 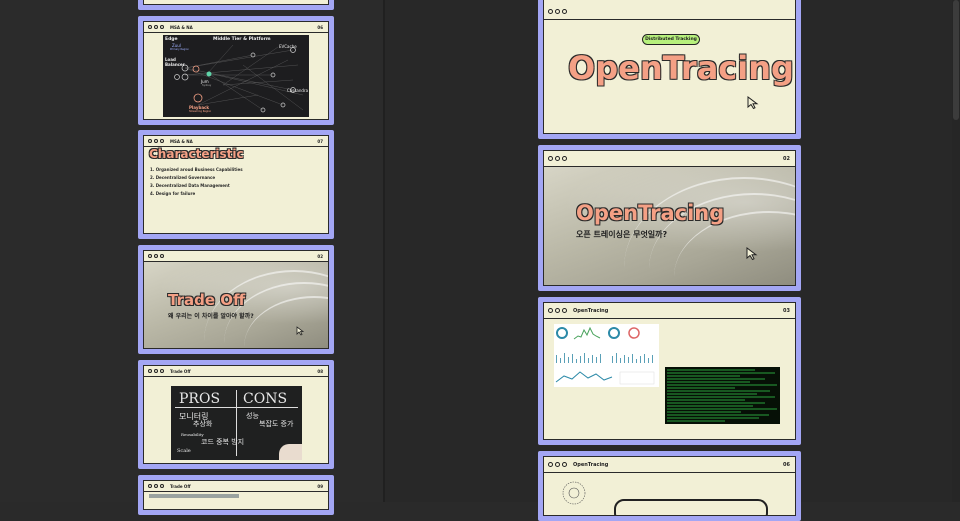 What do you see at coordinates (622, 234) in the screenshot?
I see `slide-subtitle: 오픈 트레이싱은 무엇일까?` at bounding box center [622, 234].